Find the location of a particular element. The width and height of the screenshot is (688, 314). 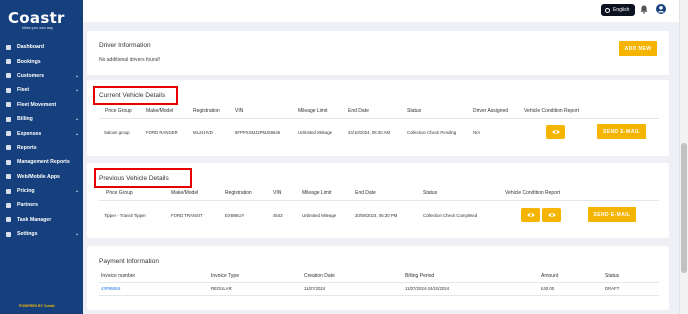

language-selector: English is located at coordinates (618, 10).